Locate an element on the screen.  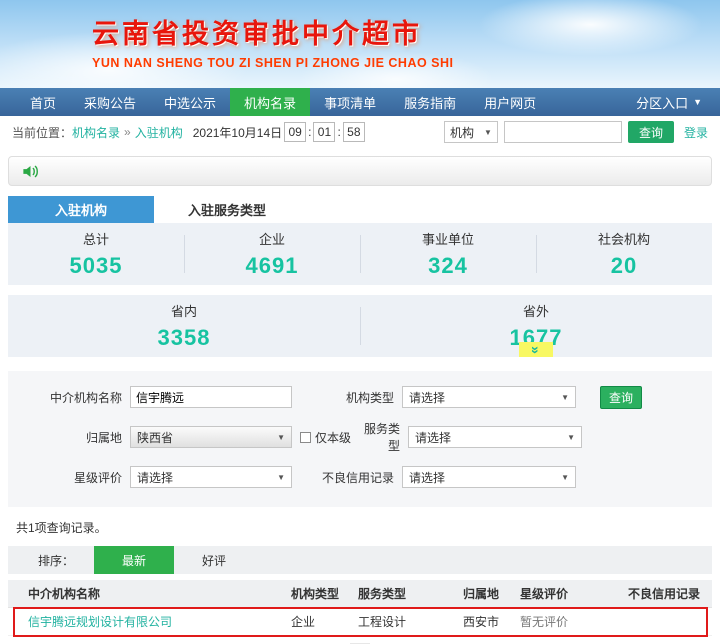
stat-enterprise: 企业 4691 is located at coordinates (272, 254).